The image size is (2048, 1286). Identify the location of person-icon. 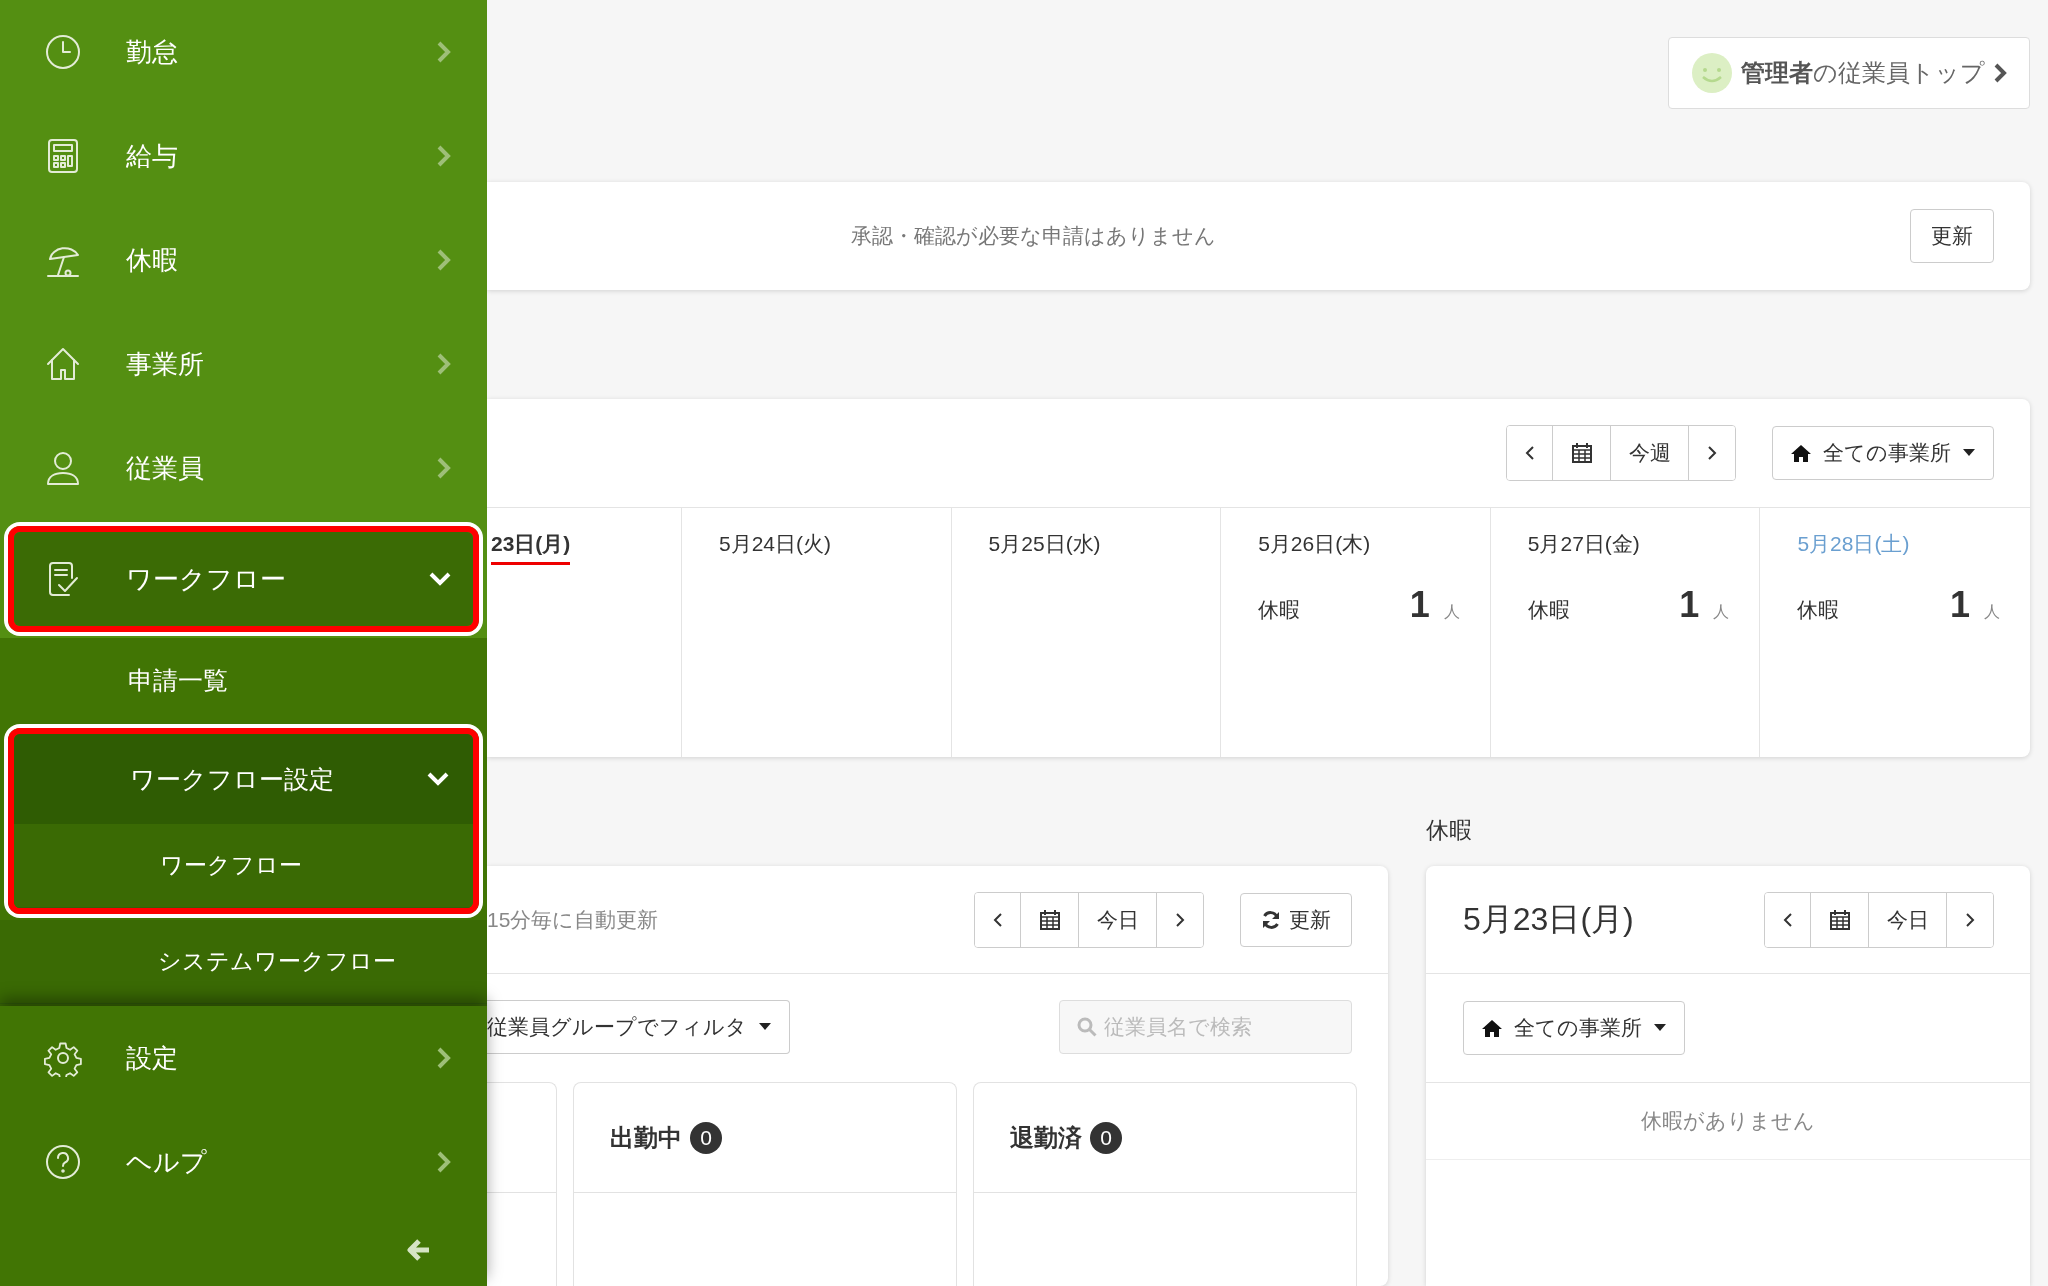
(63, 468).